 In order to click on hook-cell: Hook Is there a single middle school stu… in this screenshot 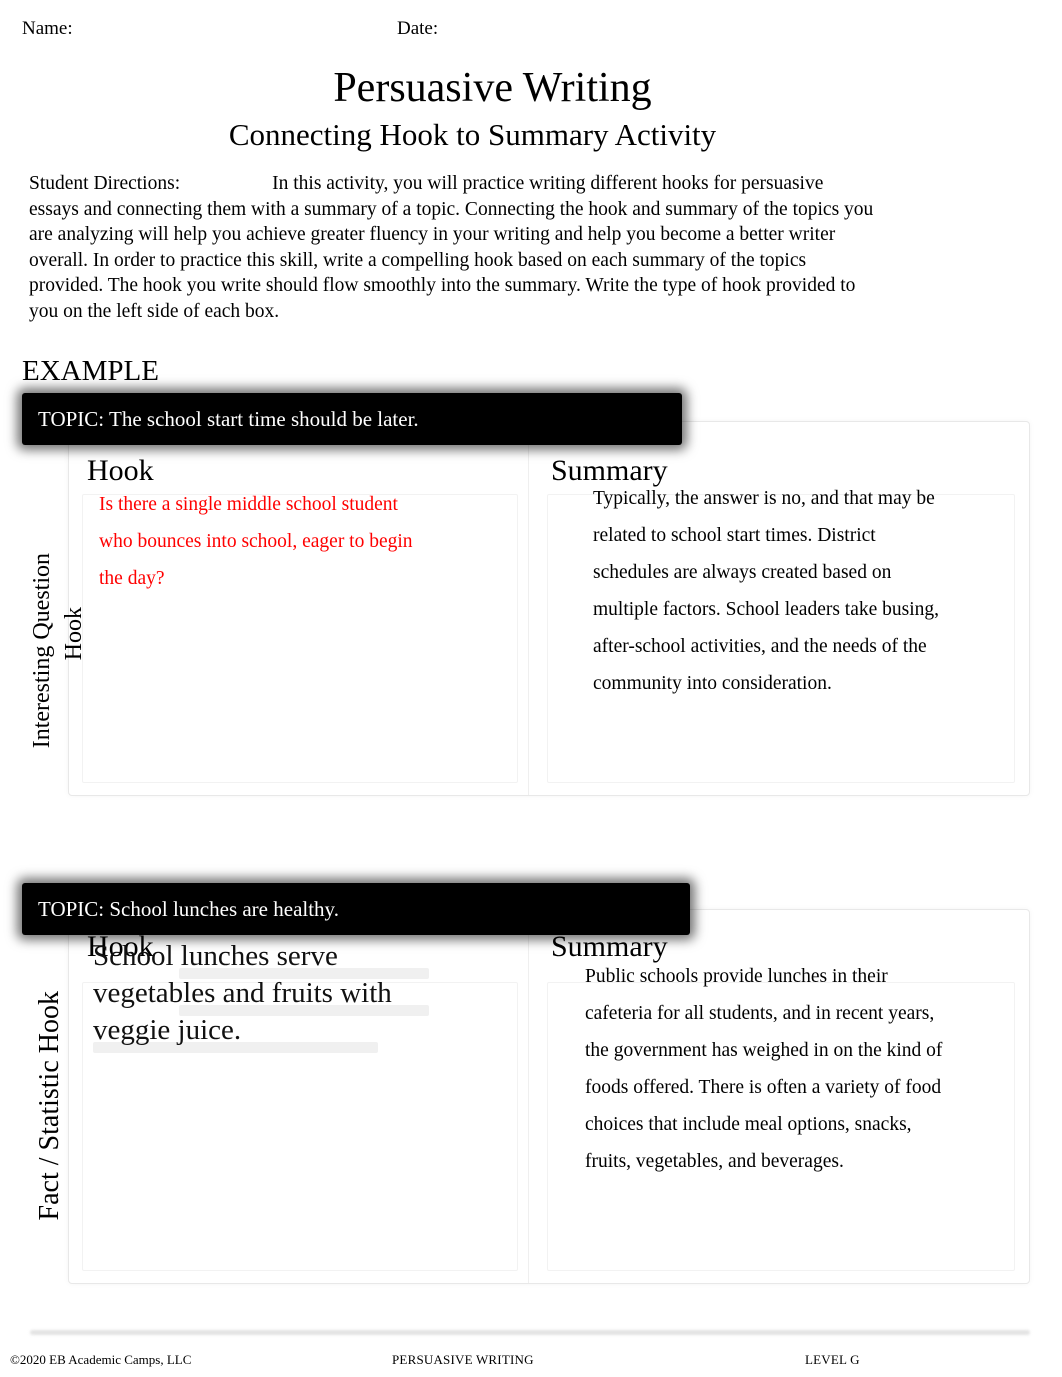, I will do `click(299, 608)`.